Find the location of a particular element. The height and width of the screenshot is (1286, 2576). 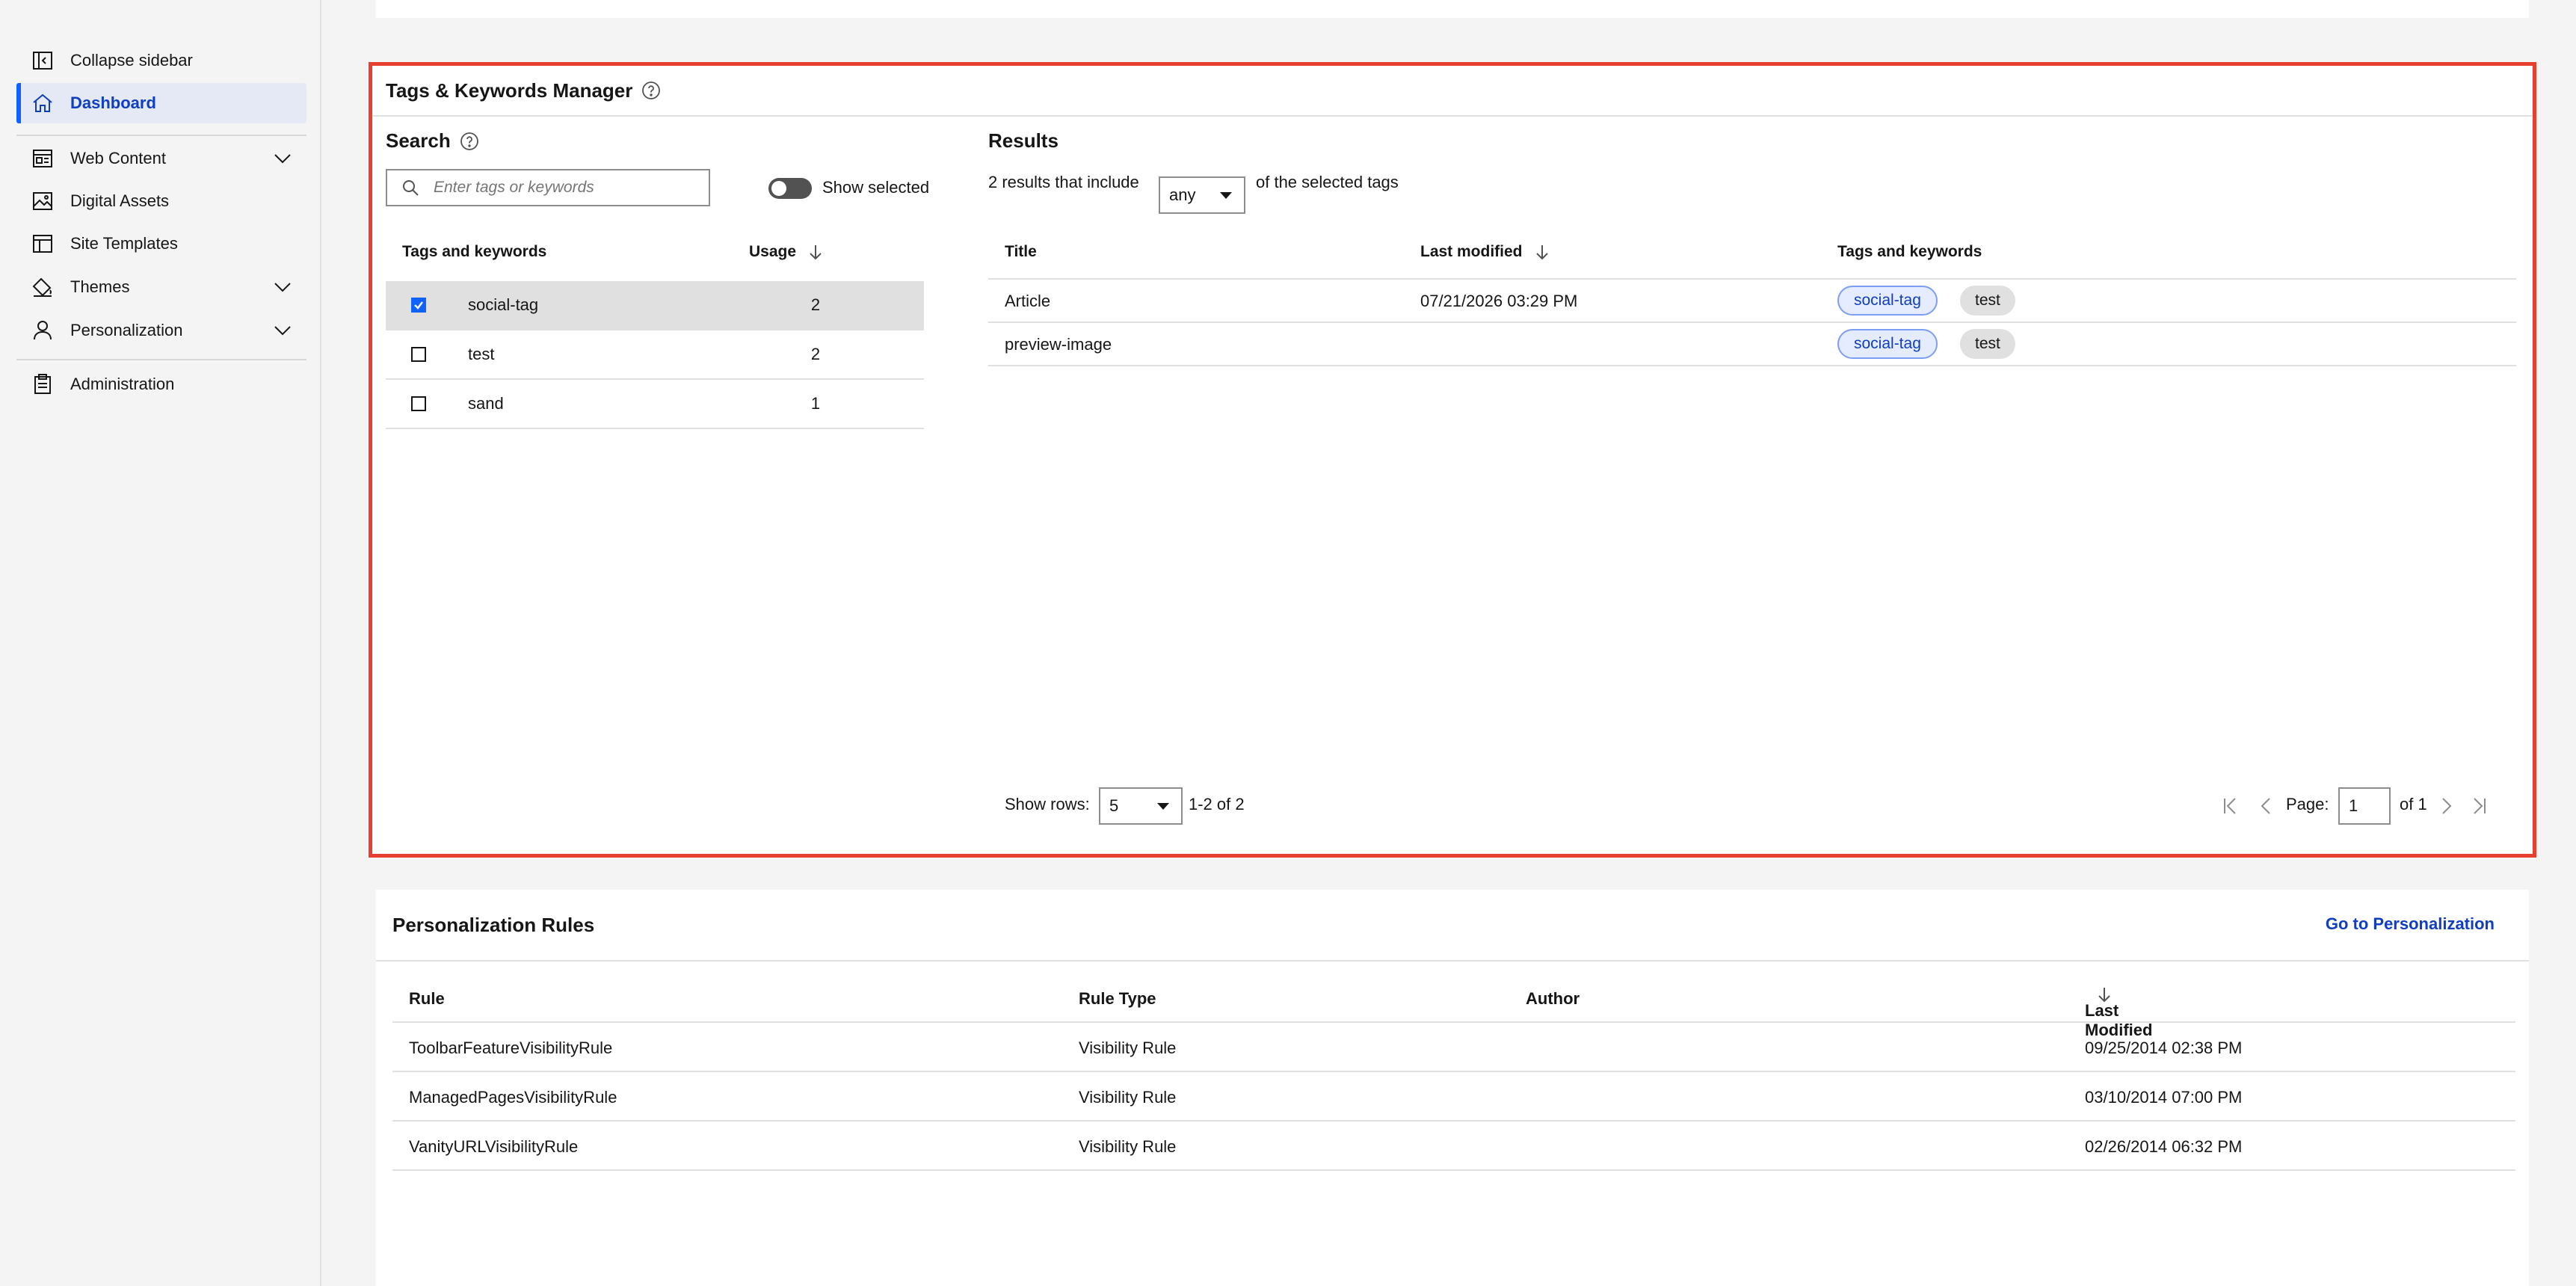

rule-name: VanityURLVisibilityRule is located at coordinates (493, 1147).